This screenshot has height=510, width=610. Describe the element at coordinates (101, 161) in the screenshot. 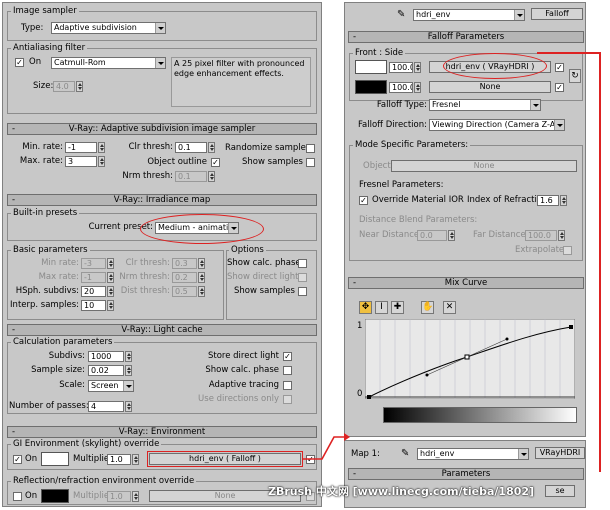

I see `max-rate-spinner` at that location.